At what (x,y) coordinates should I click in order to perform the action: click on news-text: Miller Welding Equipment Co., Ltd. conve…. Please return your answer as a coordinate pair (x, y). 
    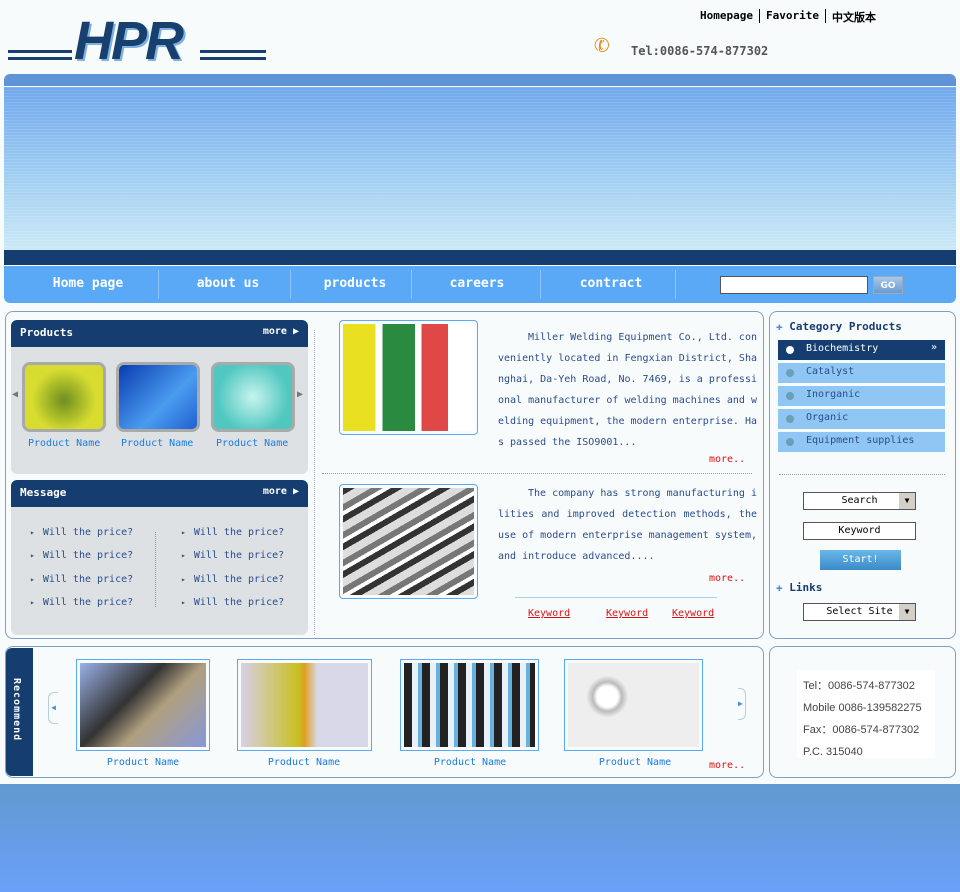
    Looking at the image, I should click on (627, 390).